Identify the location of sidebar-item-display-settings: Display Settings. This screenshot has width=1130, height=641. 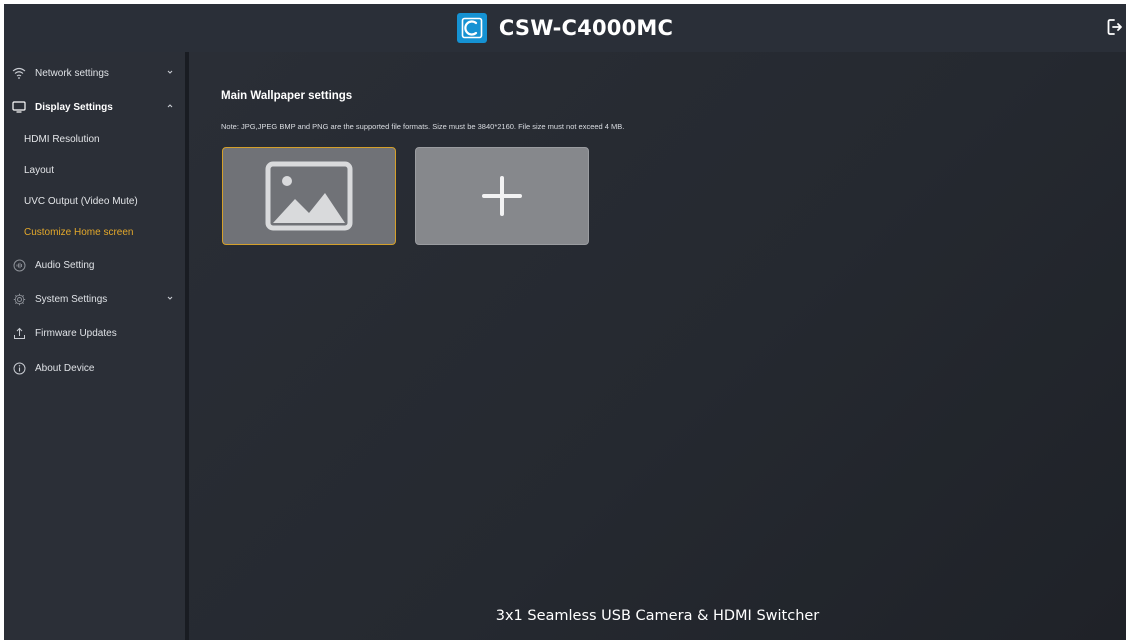
(94, 107).